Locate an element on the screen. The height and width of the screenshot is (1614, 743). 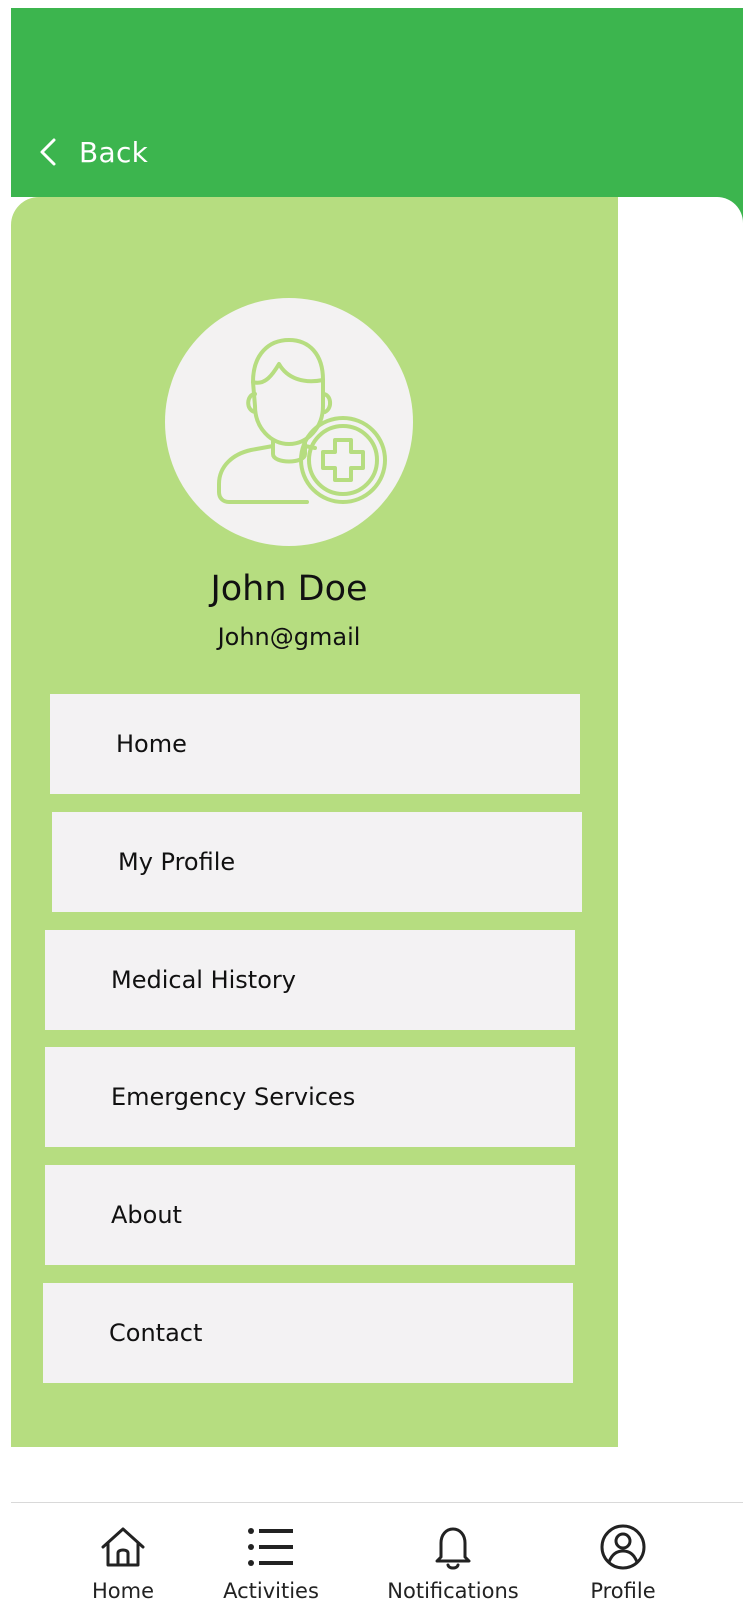
nav-profile: Profile is located at coordinates (623, 1558).